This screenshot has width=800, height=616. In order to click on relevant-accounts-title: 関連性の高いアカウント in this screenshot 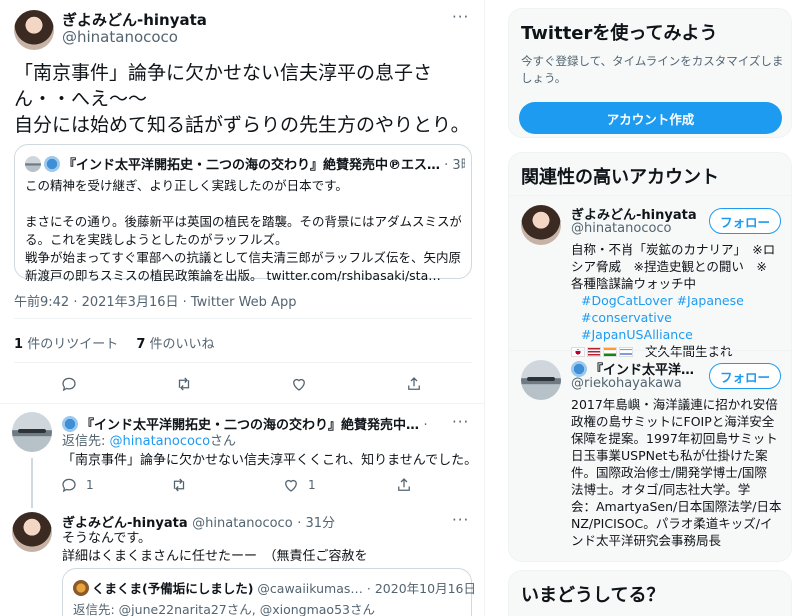, I will do `click(620, 177)`.